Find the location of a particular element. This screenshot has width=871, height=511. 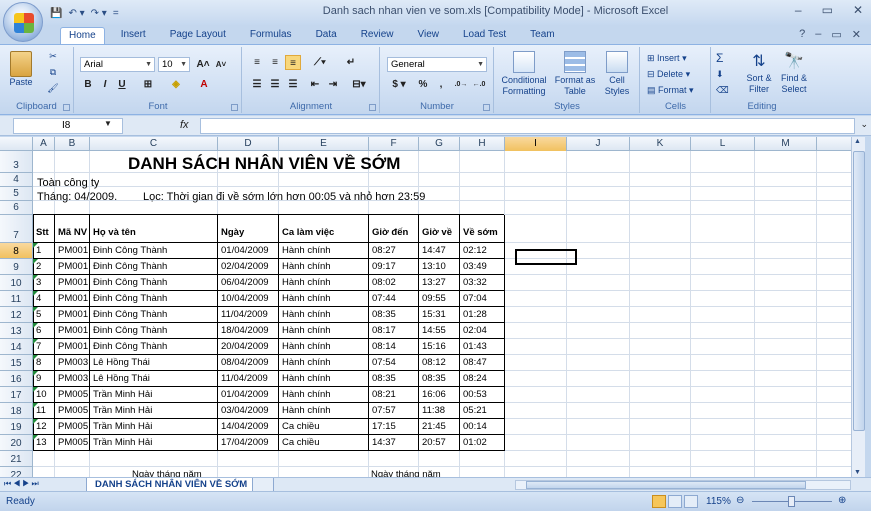

increase-indent-icon: ⇥ is located at coordinates (333, 84).